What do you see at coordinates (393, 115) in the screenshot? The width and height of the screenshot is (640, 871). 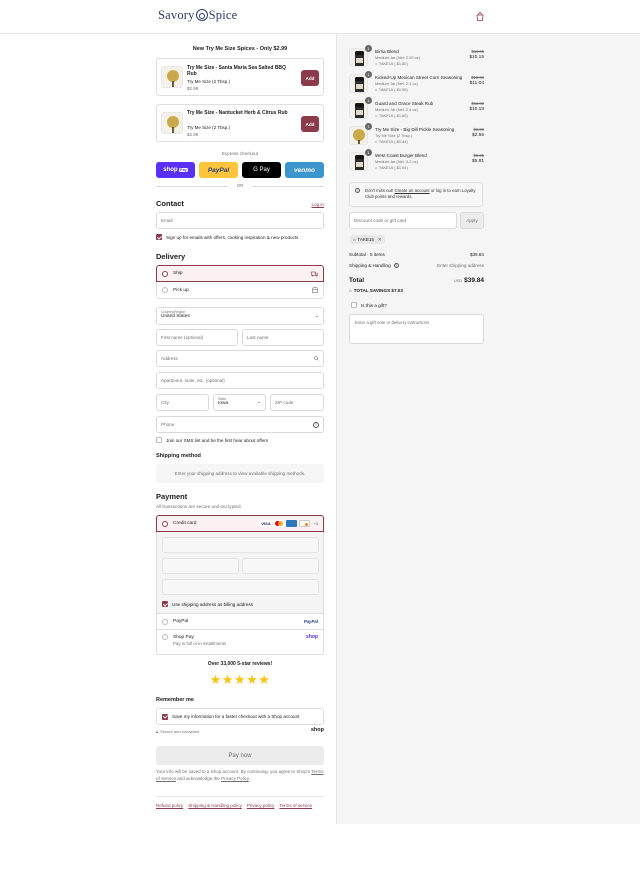 I see `cart-item-discount-label: TAKE15 (-$1.80)` at bounding box center [393, 115].